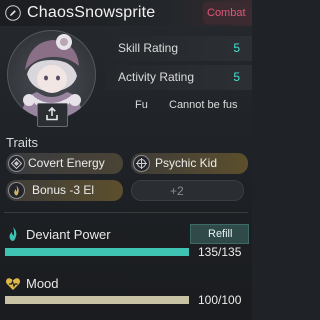 The width and height of the screenshot is (320, 320). I want to click on crosshair-icon, so click(141, 163).